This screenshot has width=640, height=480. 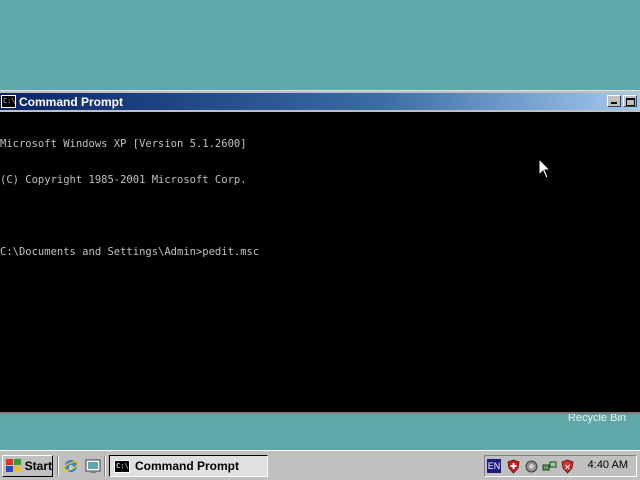 I want to click on show-desktop-icon, so click(x=93, y=466).